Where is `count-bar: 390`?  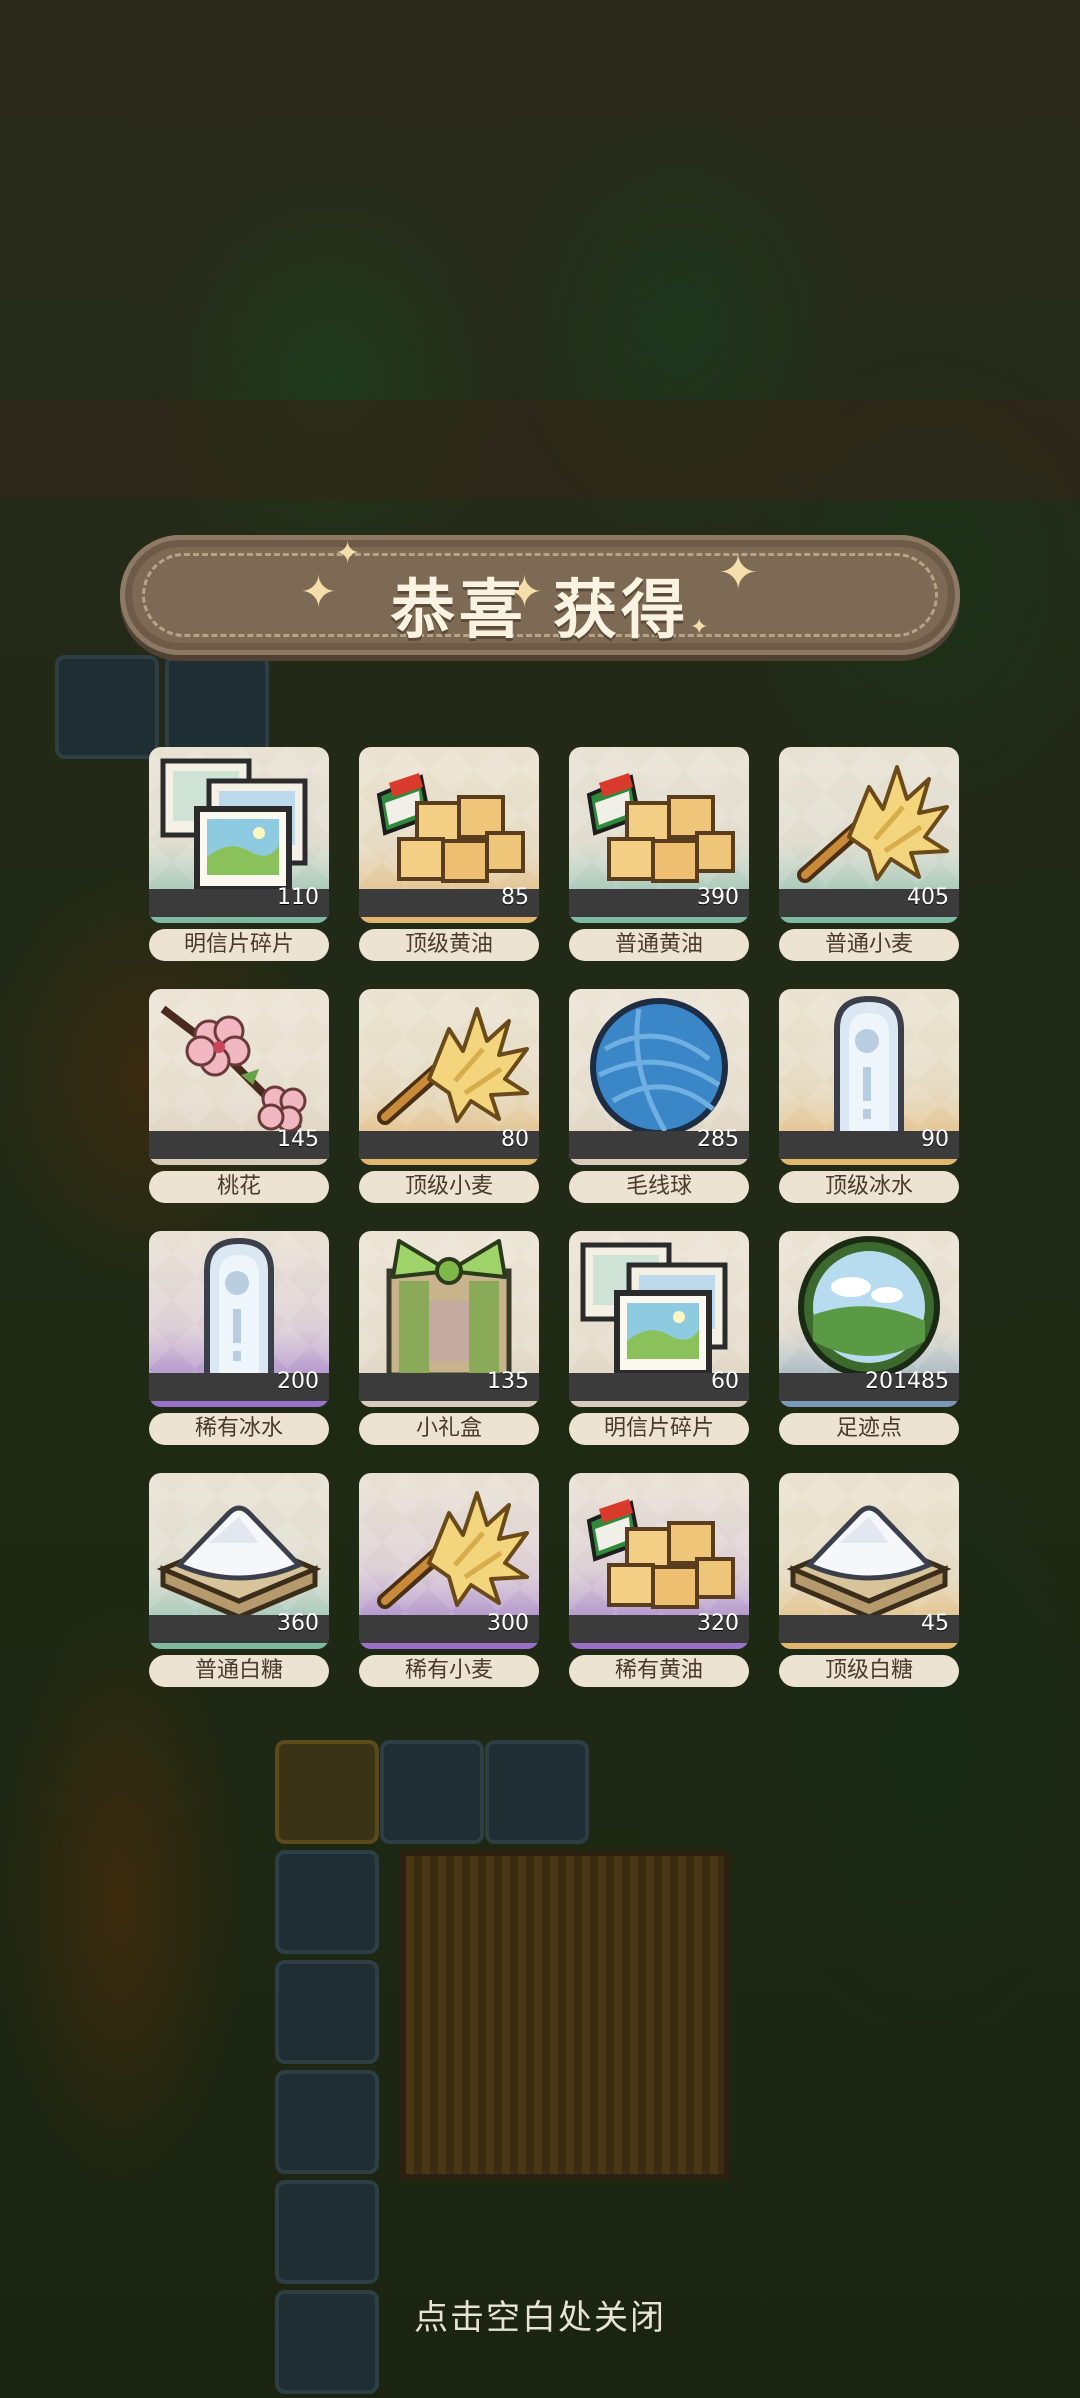 count-bar: 390 is located at coordinates (659, 904).